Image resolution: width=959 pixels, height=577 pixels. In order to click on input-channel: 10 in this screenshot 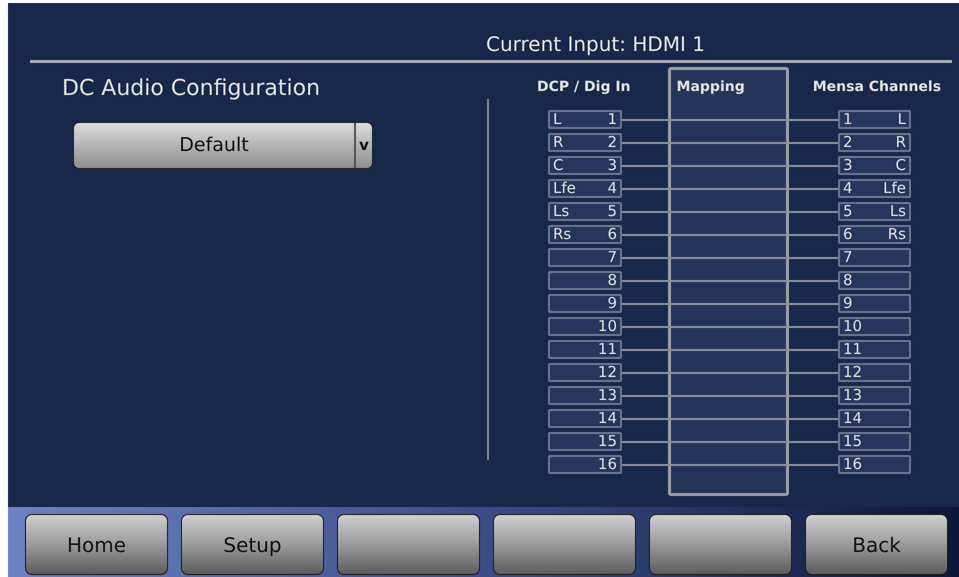, I will do `click(585, 326)`.